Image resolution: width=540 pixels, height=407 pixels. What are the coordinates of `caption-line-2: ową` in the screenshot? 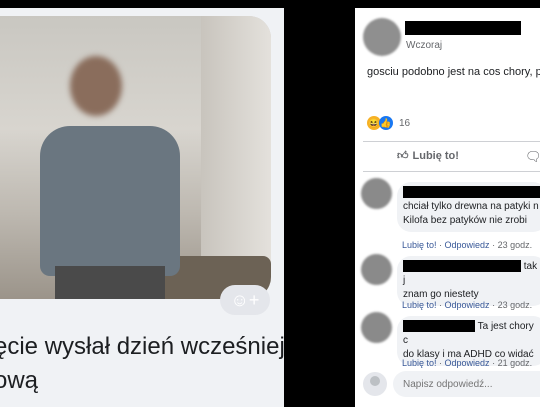 It's located at (19, 380).